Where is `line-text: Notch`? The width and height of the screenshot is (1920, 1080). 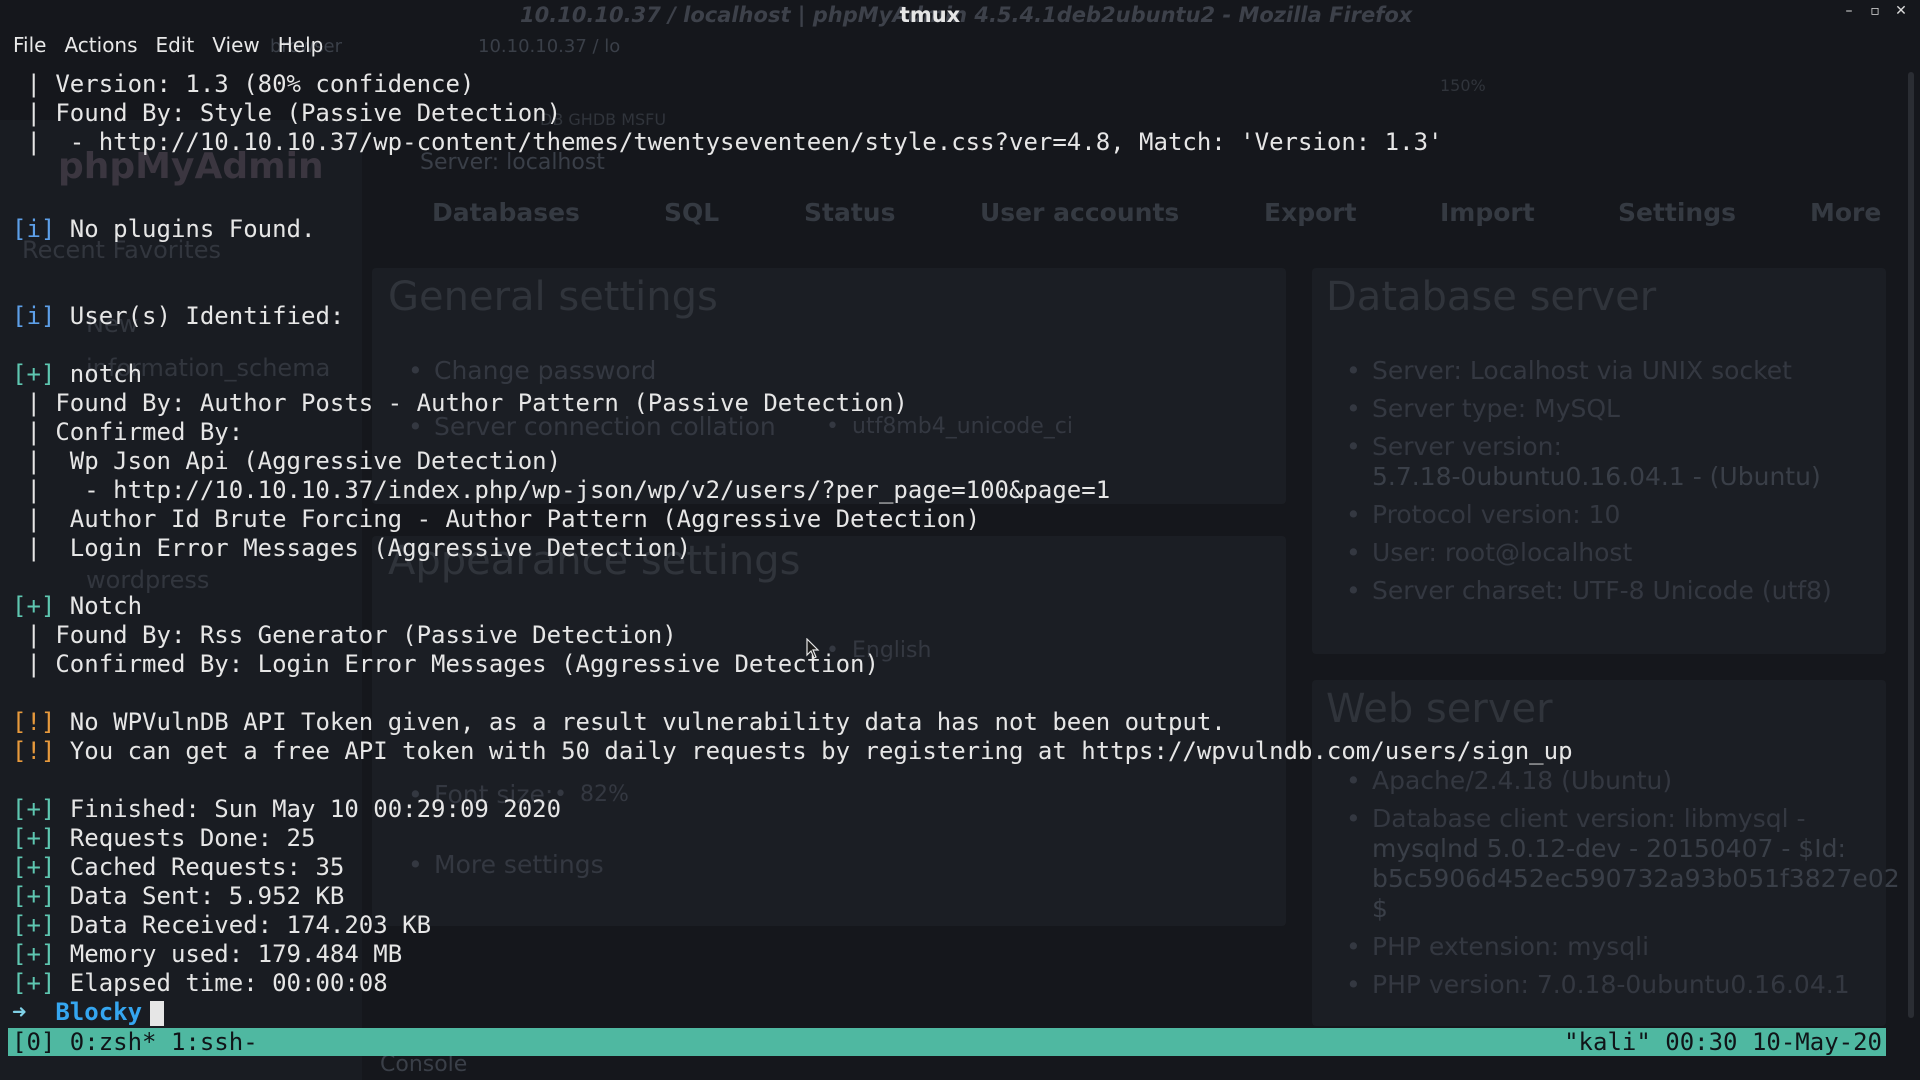 line-text: Notch is located at coordinates (99, 606).